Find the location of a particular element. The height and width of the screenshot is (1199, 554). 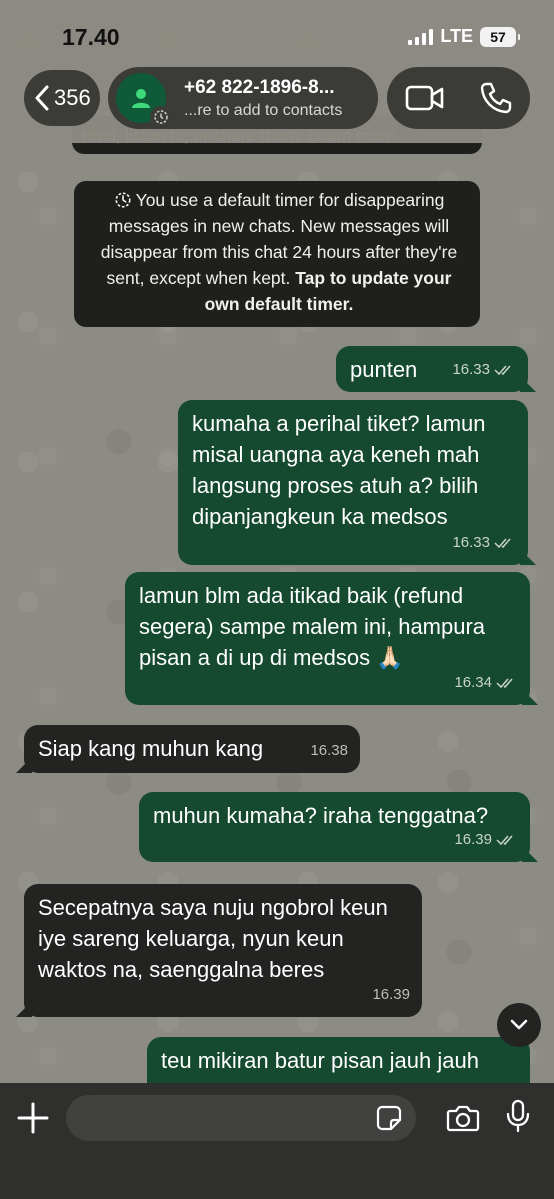

message-bubble-outgoing: punten 16.33 is located at coordinates (432, 369).